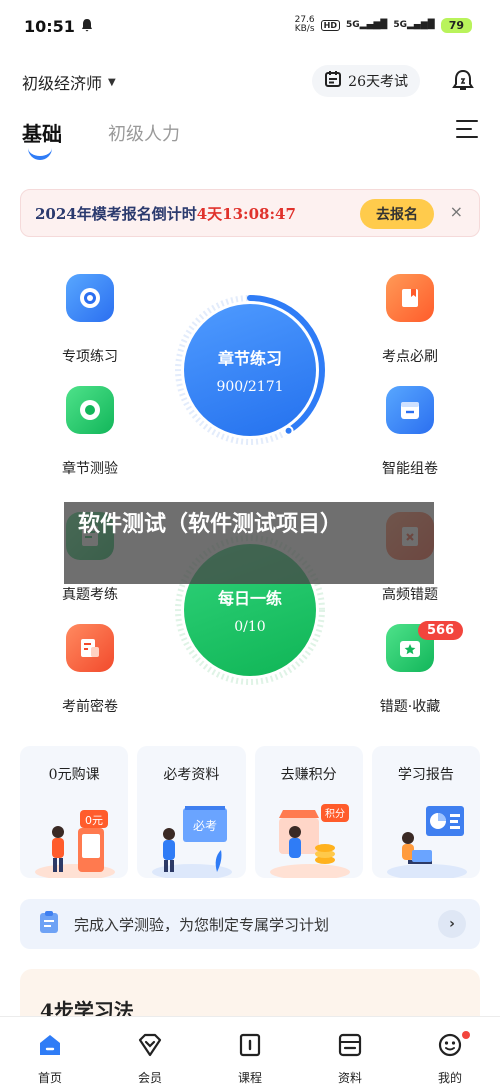  Describe the element at coordinates (246, 213) in the screenshot. I see `banner-countdown: 4天13:08:47` at that location.